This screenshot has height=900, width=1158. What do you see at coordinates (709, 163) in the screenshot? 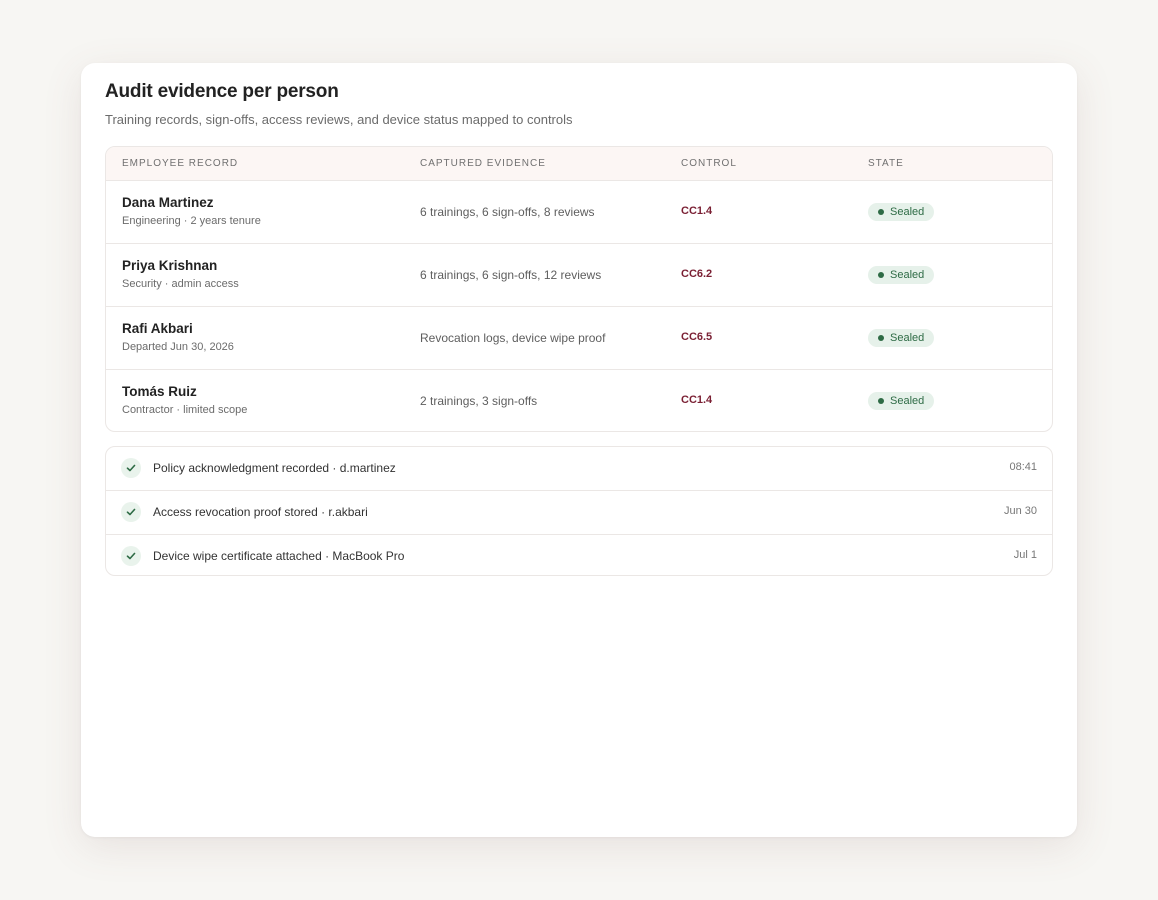
I see `column-header-control: CONTROL` at bounding box center [709, 163].